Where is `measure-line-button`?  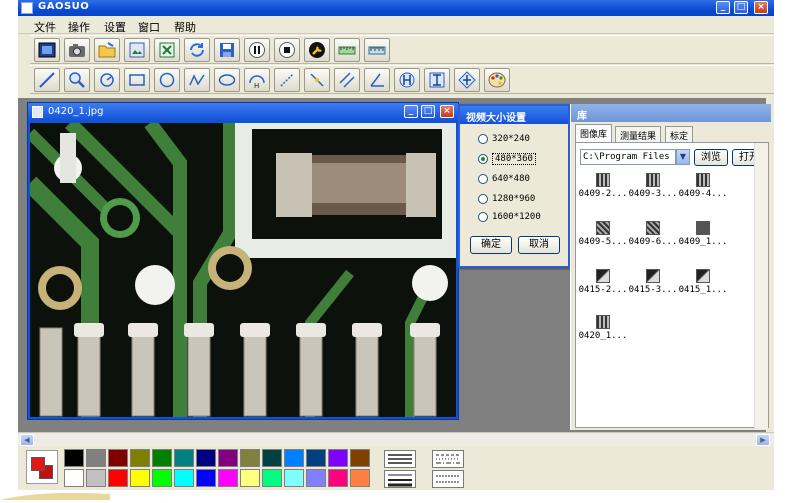
measure-line-button is located at coordinates (287, 80).